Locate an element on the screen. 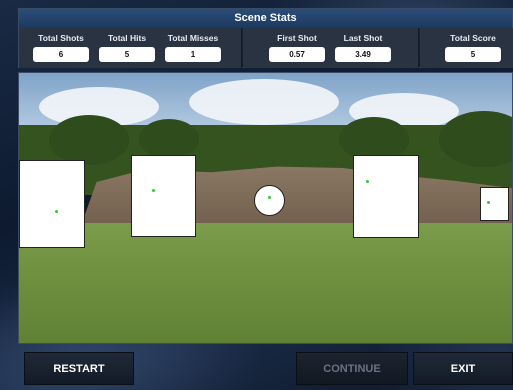 The width and height of the screenshot is (513, 390). stat-total-misses: Total Misses 1 is located at coordinates (193, 45).